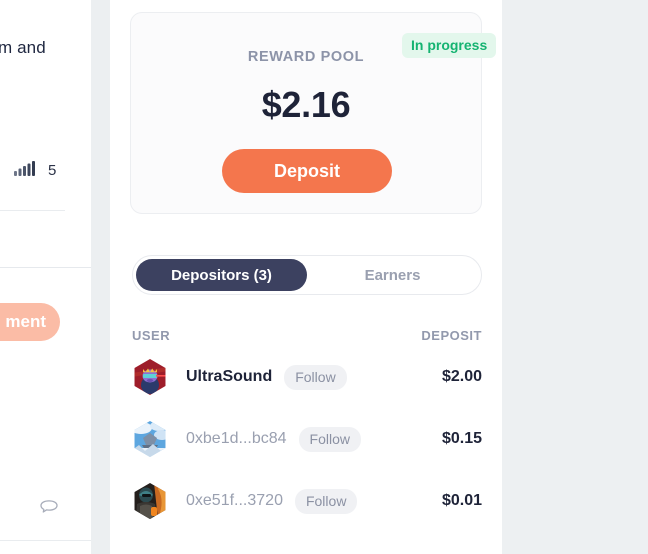 The height and width of the screenshot is (554, 648). I want to click on left-divider-bottom, so click(45, 540).